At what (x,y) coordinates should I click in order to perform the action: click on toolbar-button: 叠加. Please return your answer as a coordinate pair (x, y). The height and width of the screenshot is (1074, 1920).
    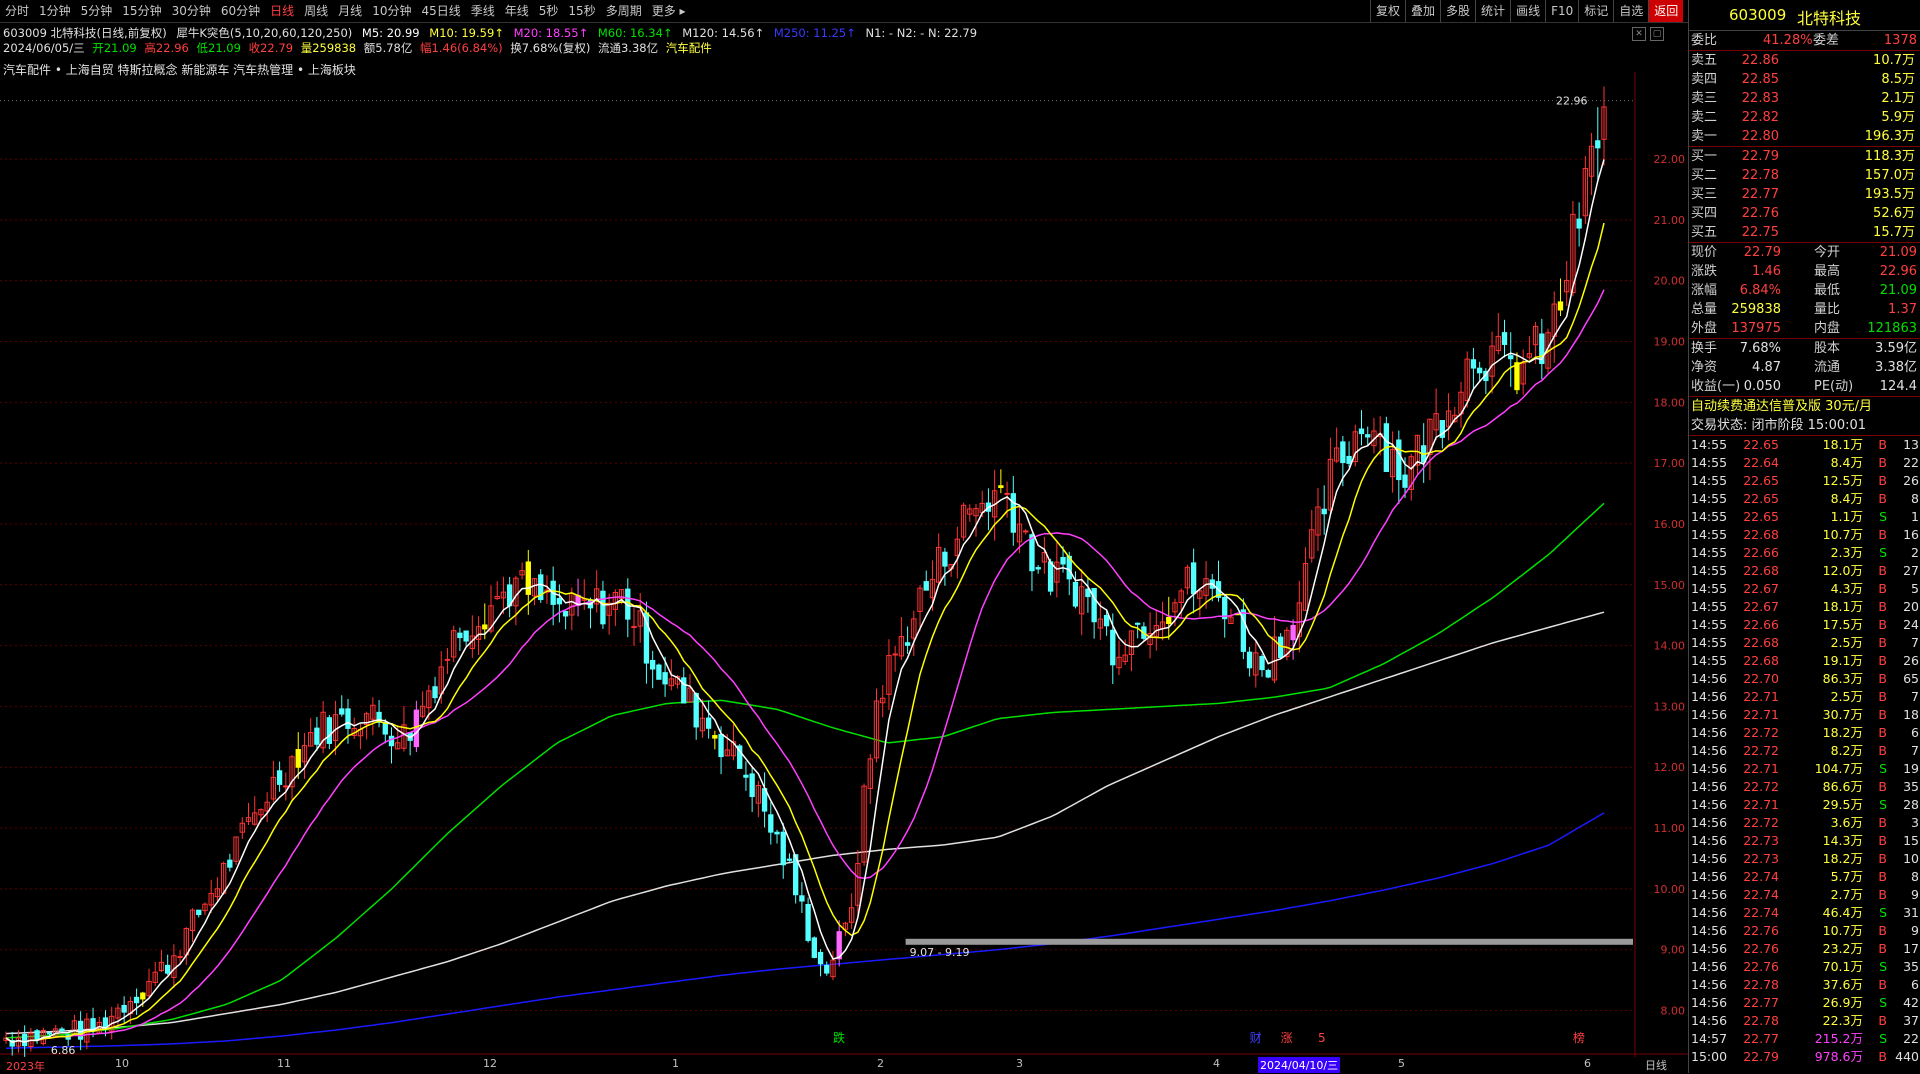
    Looking at the image, I should click on (1422, 11).